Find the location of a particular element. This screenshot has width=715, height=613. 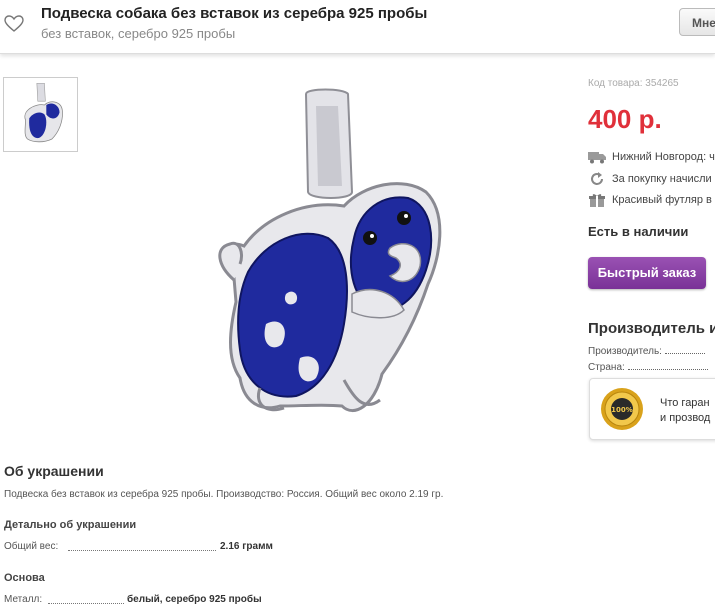

weight-row: Общий вес: 2.16 грамм is located at coordinates (154, 547).